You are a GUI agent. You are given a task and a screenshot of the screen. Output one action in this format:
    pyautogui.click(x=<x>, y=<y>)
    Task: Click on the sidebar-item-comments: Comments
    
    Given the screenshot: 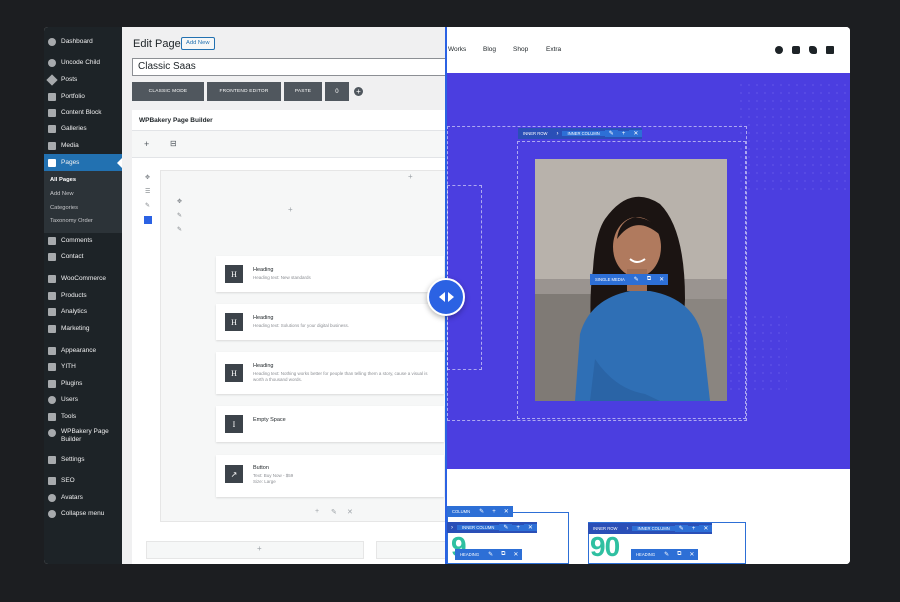 What is the action you would take?
    pyautogui.click(x=83, y=241)
    